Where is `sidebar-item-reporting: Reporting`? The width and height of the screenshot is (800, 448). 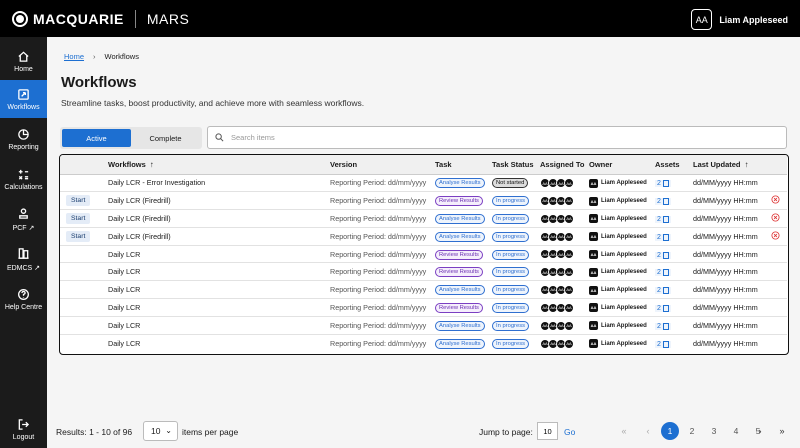 sidebar-item-reporting: Reporting is located at coordinates (23, 139).